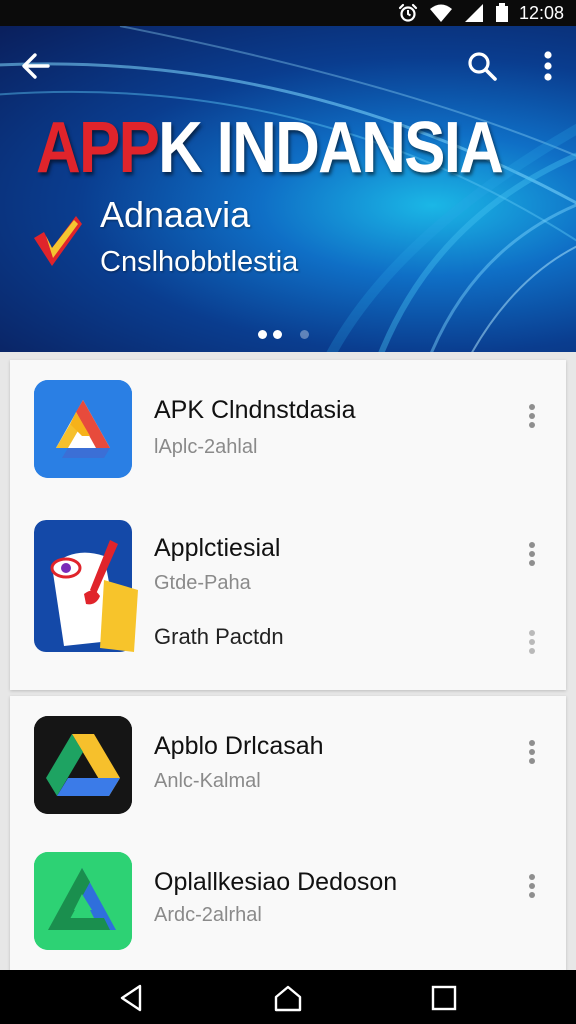 Image resolution: width=576 pixels, height=1024 pixels. I want to click on list-item: Apblo Drlcasah Anlc-Kalmal, so click(288, 765).